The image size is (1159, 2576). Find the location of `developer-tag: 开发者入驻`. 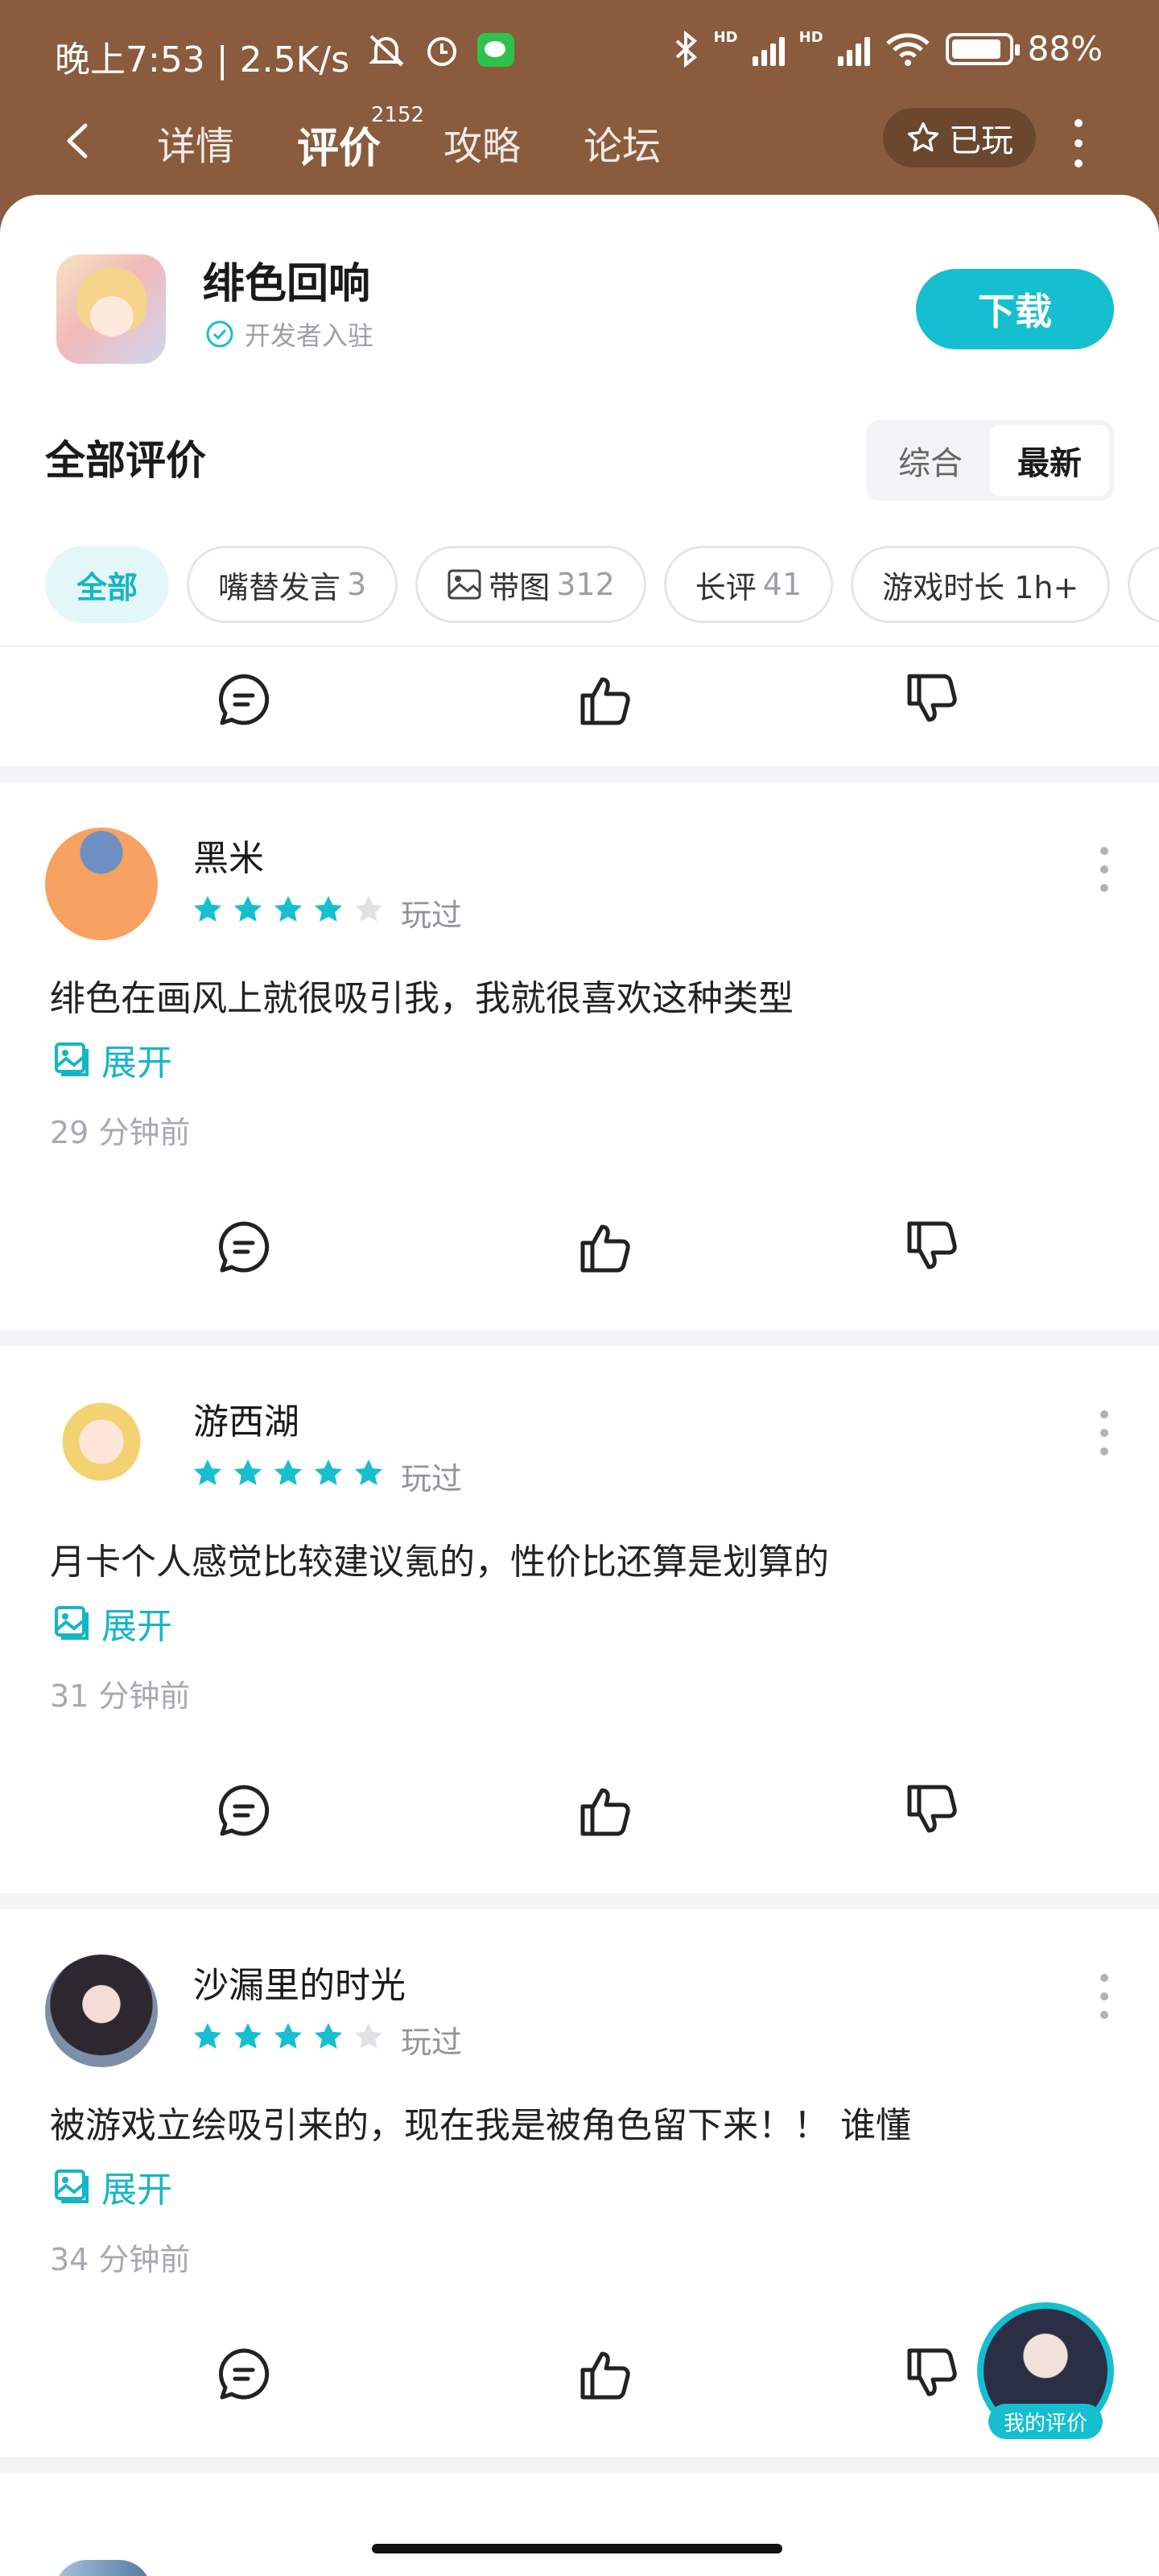

developer-tag: 开发者入驻 is located at coordinates (288, 334).